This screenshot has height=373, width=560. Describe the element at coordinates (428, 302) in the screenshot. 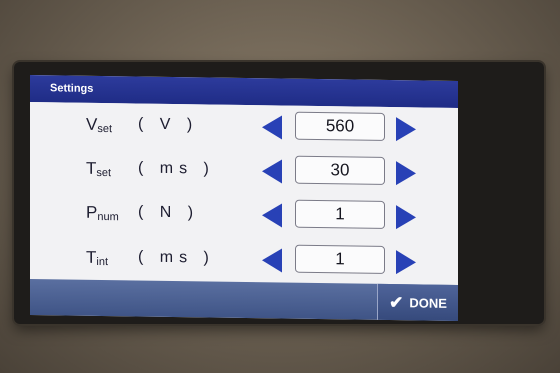

I see `done-label: DONE` at that location.